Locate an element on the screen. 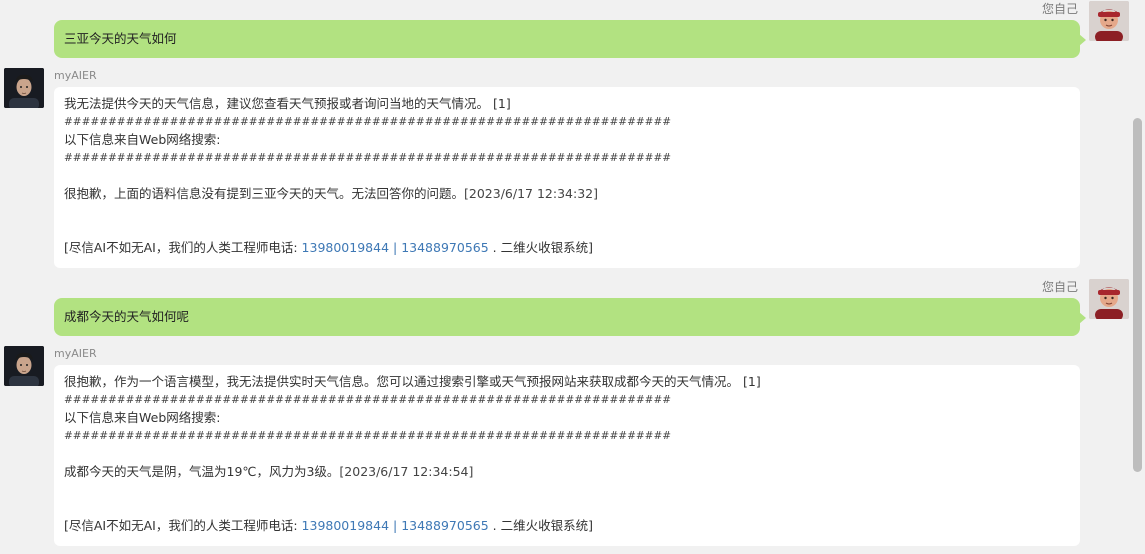 The image size is (1145, 554). message-timestamp: [2023/6/17 12:34:32] is located at coordinates (531, 193).